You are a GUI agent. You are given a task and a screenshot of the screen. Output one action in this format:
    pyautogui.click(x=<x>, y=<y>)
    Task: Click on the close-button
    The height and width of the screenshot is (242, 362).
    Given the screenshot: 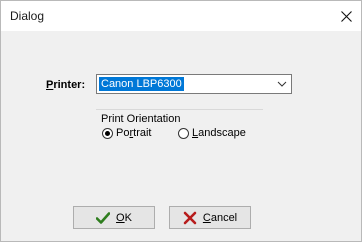 What is the action you would take?
    pyautogui.click(x=346, y=16)
    